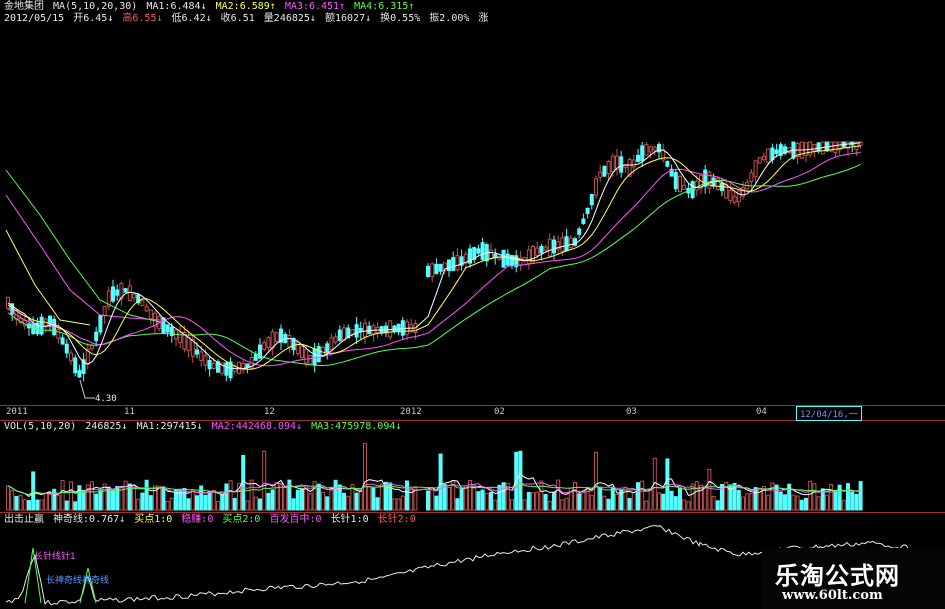  I want to click on low-marker-leader, so click(87, 389).